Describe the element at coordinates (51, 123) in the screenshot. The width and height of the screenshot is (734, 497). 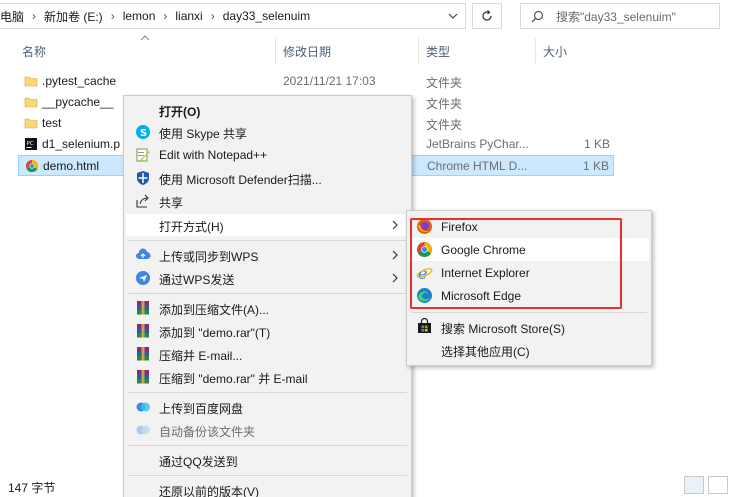
I see `file-name: test` at that location.